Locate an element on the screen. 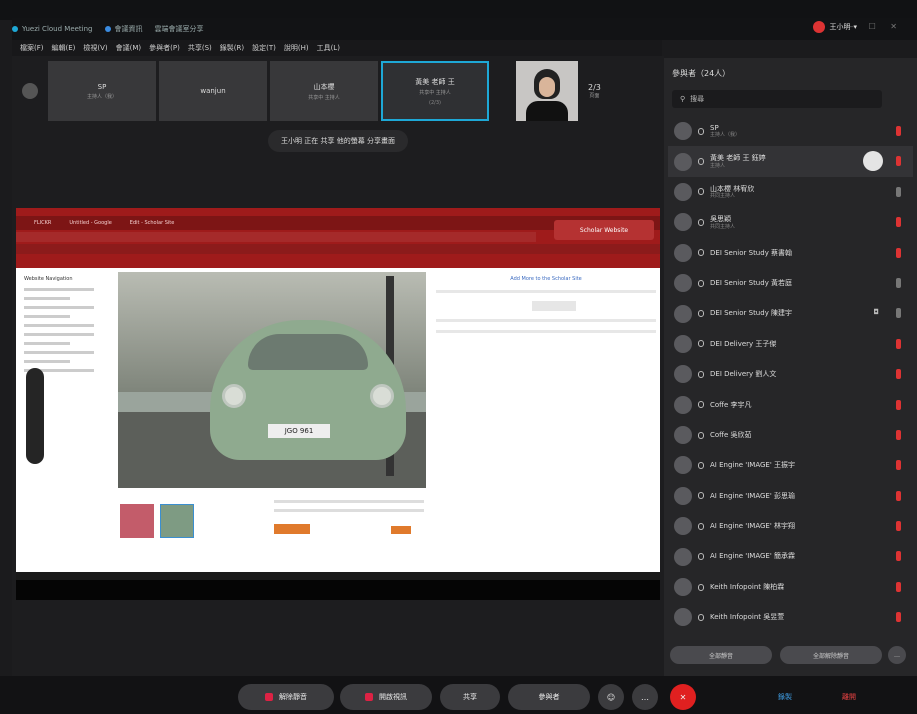 Image resolution: width=917 pixels, height=714 pixels. menu-meeting: 會議(M) is located at coordinates (129, 48).